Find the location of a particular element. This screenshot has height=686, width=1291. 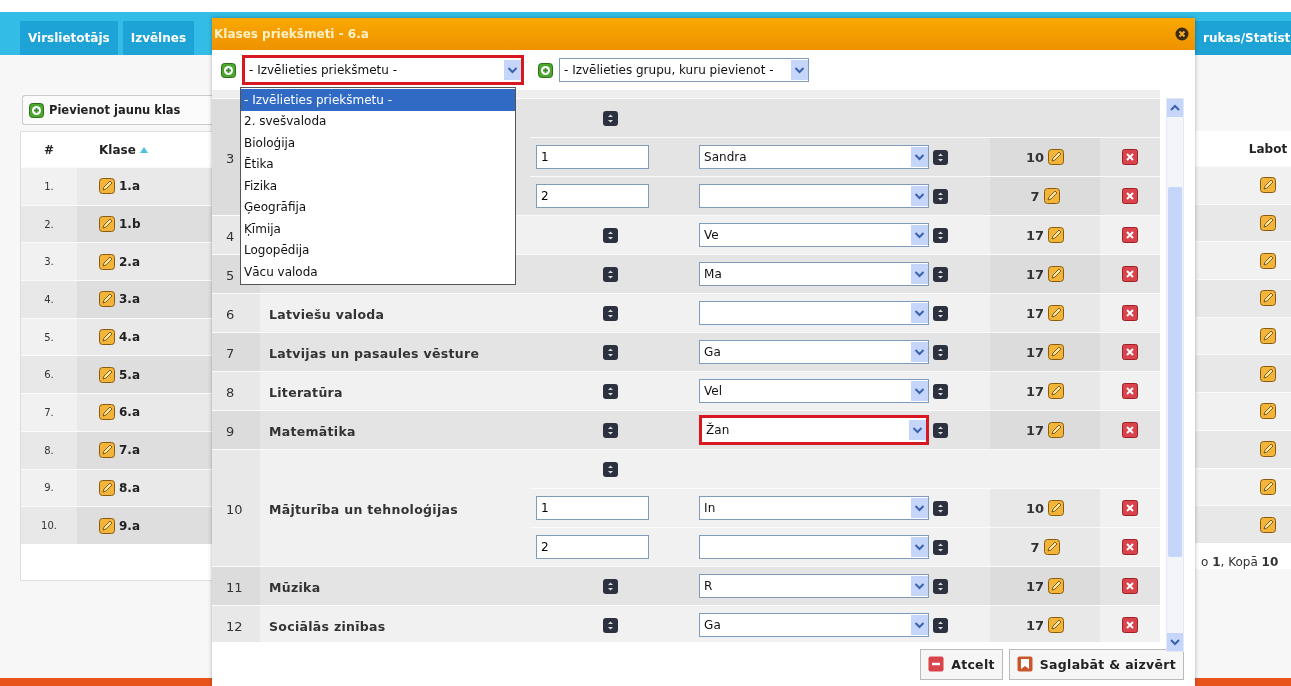

teacher-select: Ma is located at coordinates (814, 274).